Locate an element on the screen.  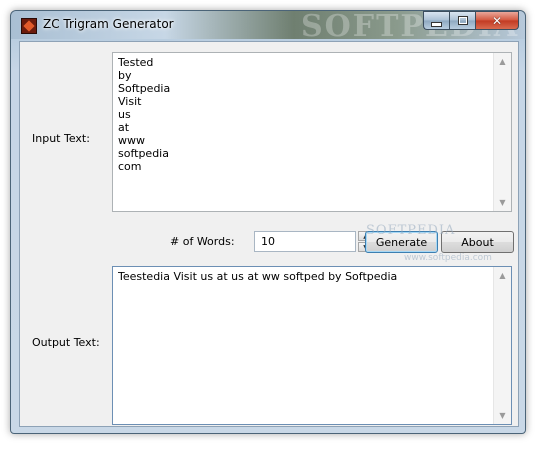
softpedia-watermark: SOFTPEDIA is located at coordinates (411, 230).